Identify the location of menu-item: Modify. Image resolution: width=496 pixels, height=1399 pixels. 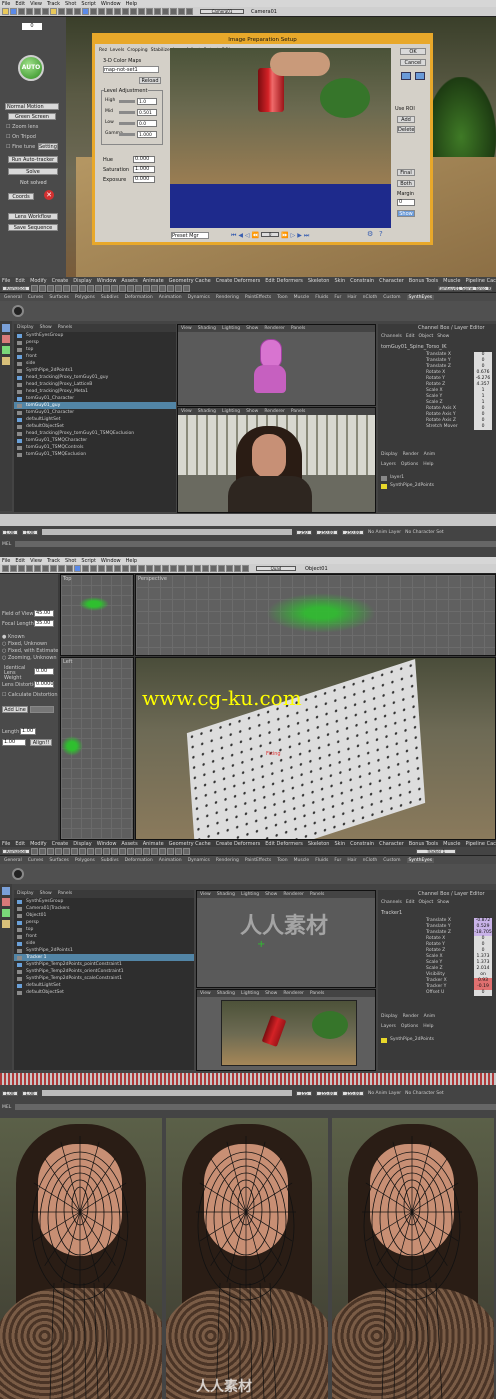
(38, 281).